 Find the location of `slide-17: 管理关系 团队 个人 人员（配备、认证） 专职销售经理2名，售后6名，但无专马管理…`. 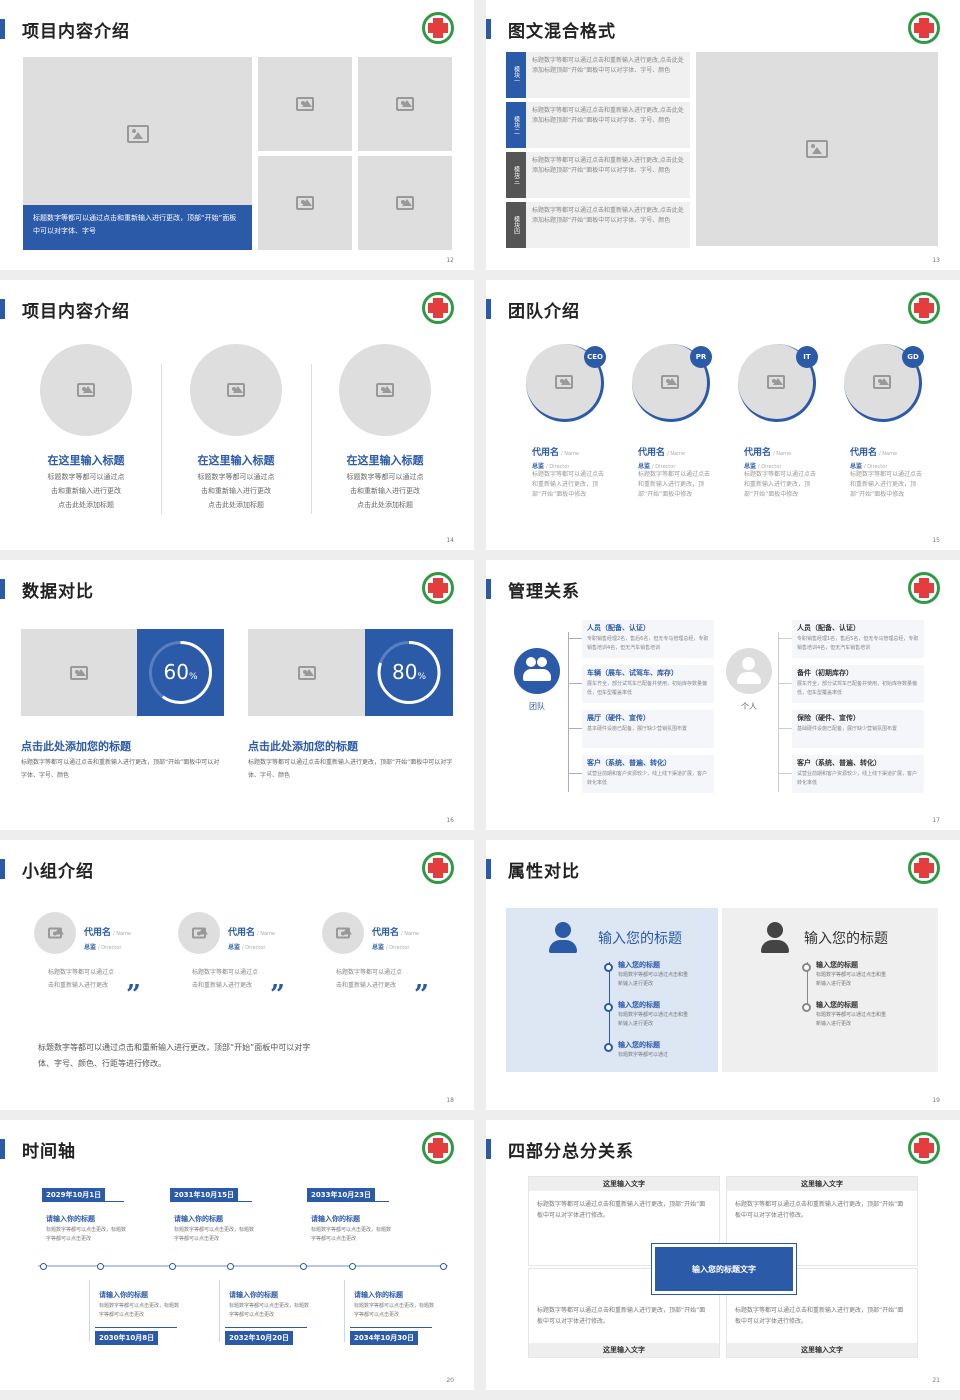

slide-17: 管理关系 团队 个人 人员（配备、认证） 专职销售经理2名，售后6名，但无专马管理… is located at coordinates (723, 695).